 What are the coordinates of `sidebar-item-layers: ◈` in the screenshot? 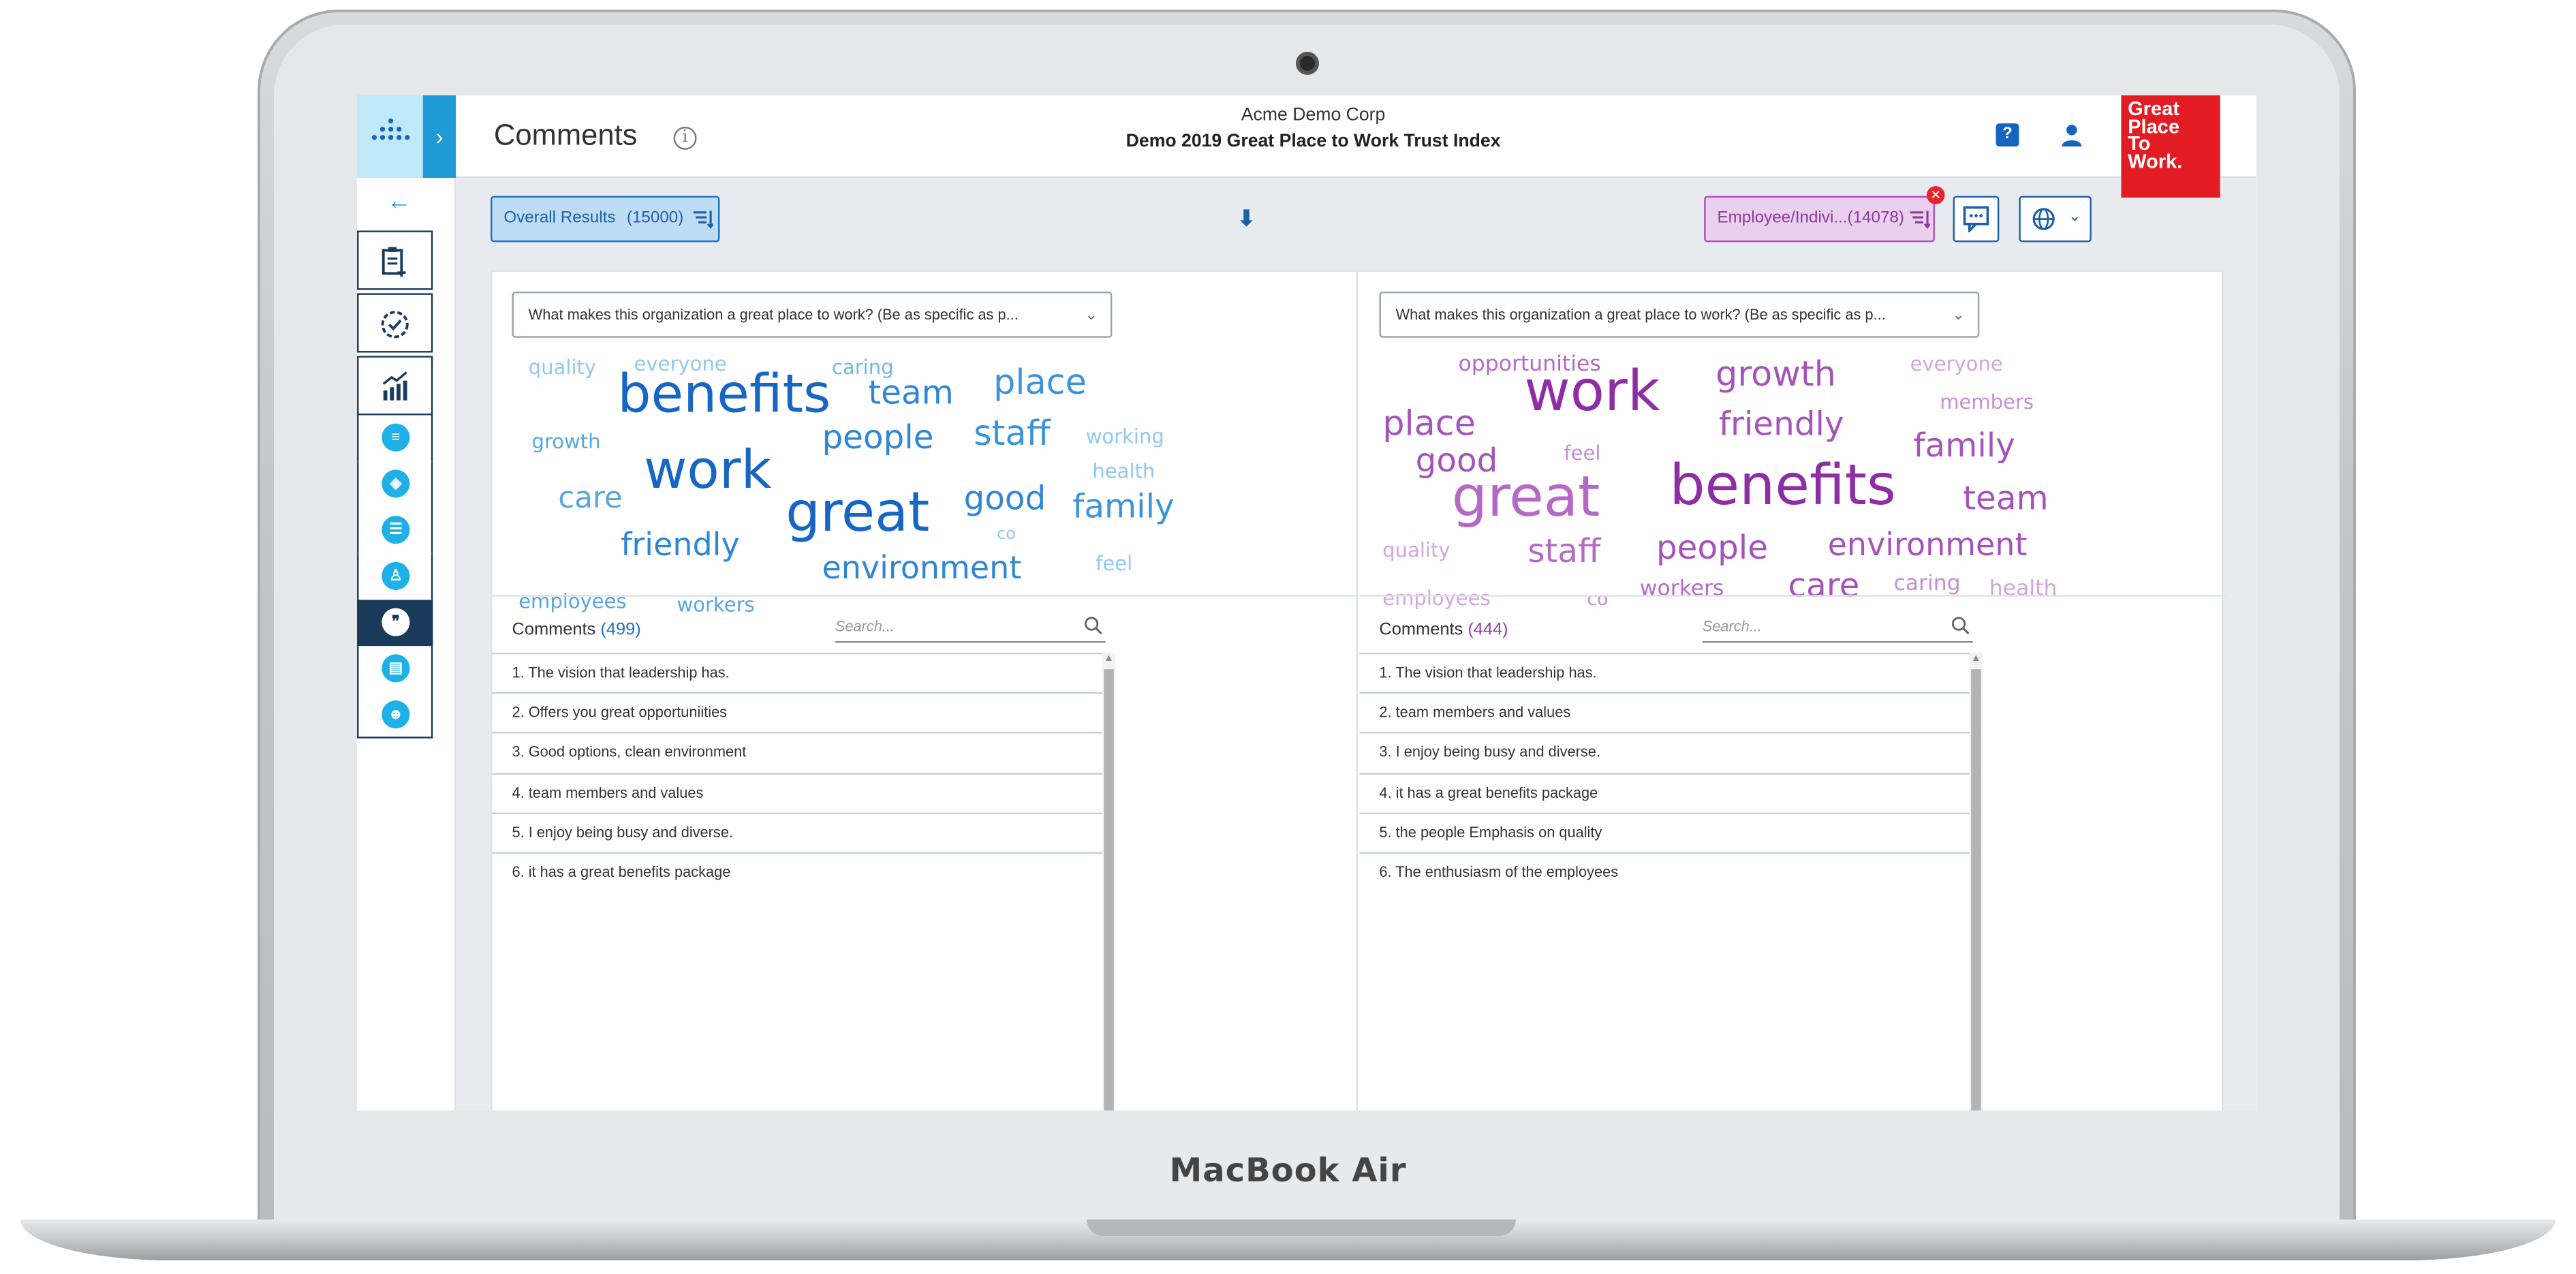 It's located at (395, 484).